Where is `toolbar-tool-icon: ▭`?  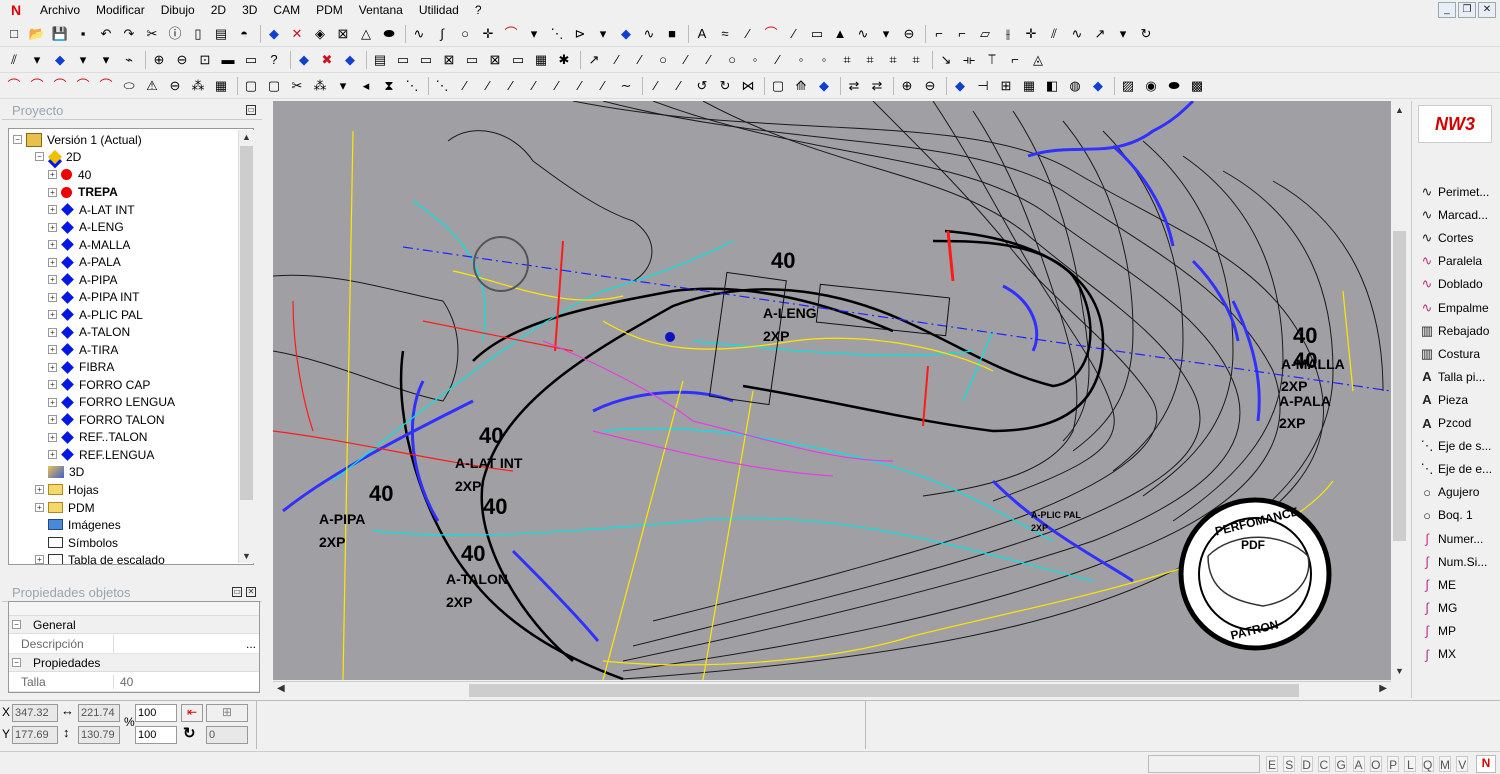 toolbar-tool-icon: ▭ is located at coordinates (403, 60).